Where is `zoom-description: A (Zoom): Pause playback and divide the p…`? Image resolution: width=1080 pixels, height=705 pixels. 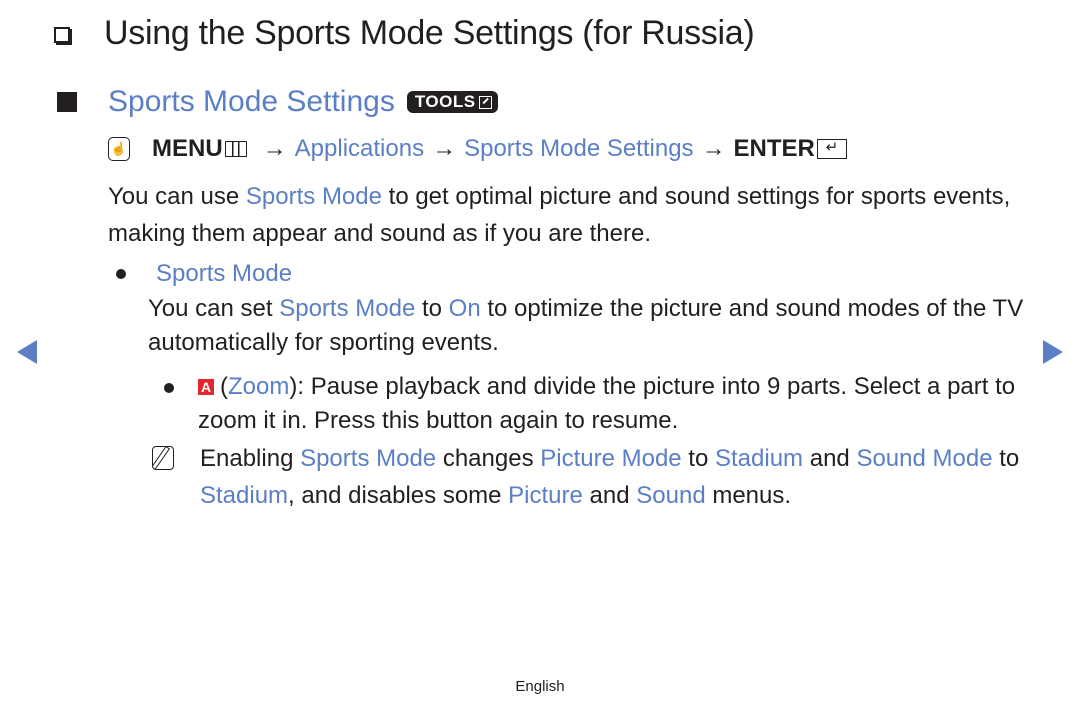 zoom-description: A (Zoom): Pause playback and divide the p… is located at coordinates (611, 404).